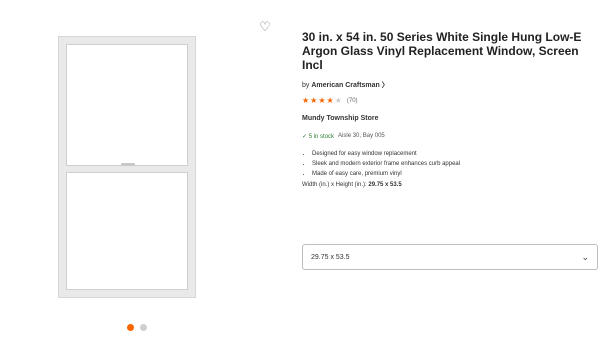  I want to click on feature-bullet: Designed for easy window replacement, so click(455, 154).